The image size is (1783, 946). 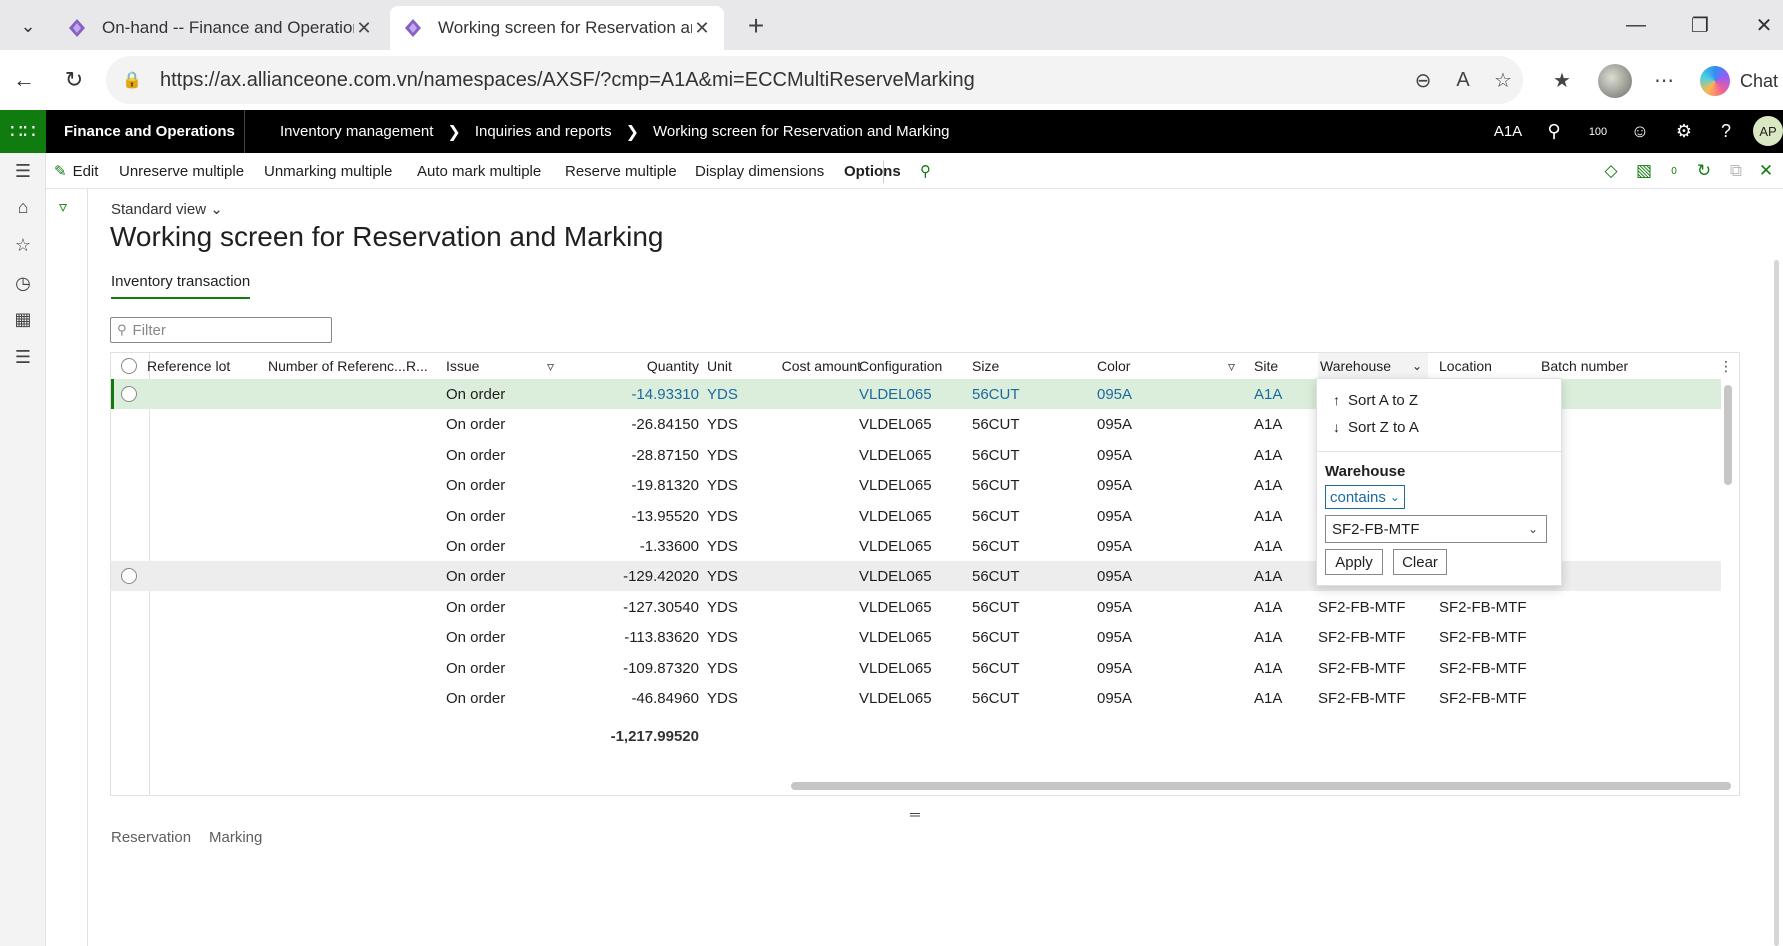 I want to click on cell-quantity: -113.83620, so click(x=645, y=637).